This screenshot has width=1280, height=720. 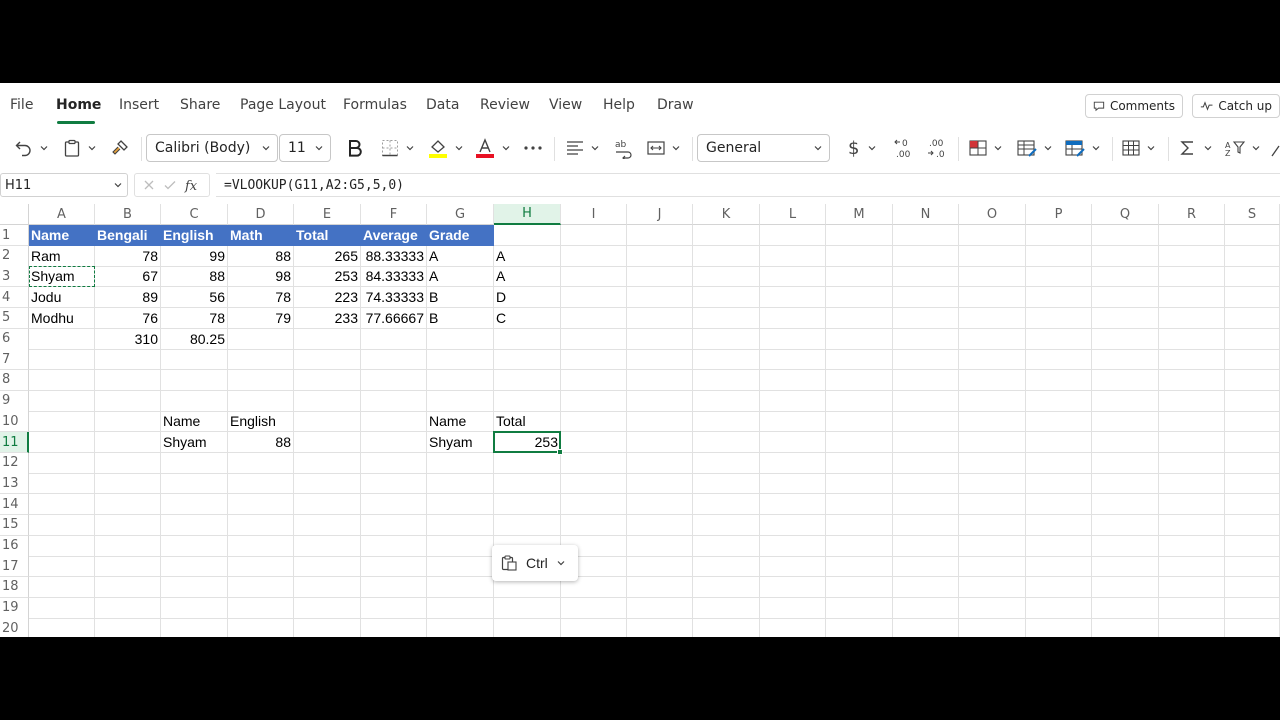 I want to click on column-header-k: K, so click(x=726, y=214).